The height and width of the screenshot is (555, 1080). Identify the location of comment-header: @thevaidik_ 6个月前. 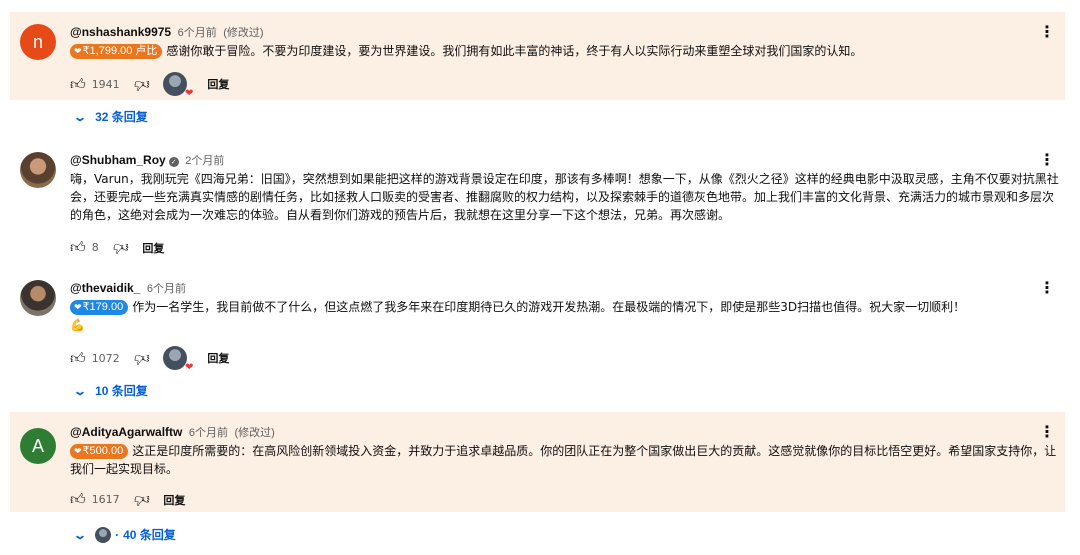
(128, 288).